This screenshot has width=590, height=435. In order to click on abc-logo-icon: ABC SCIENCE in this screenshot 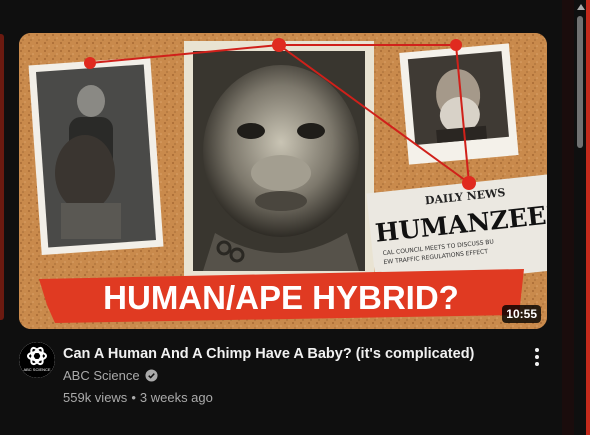, I will do `click(37, 360)`.